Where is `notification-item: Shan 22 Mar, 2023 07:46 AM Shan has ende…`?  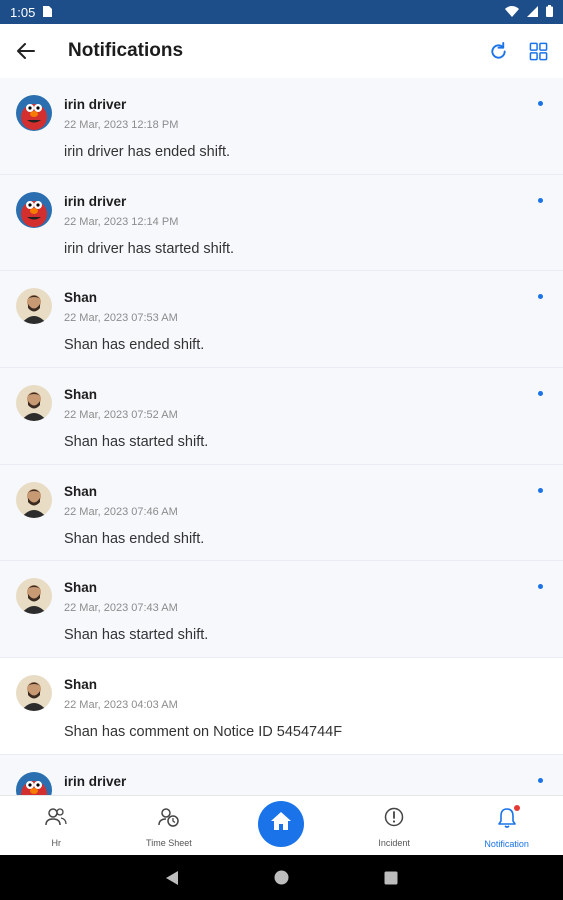 notification-item: Shan 22 Mar, 2023 07:46 AM Shan has ende… is located at coordinates (281, 513).